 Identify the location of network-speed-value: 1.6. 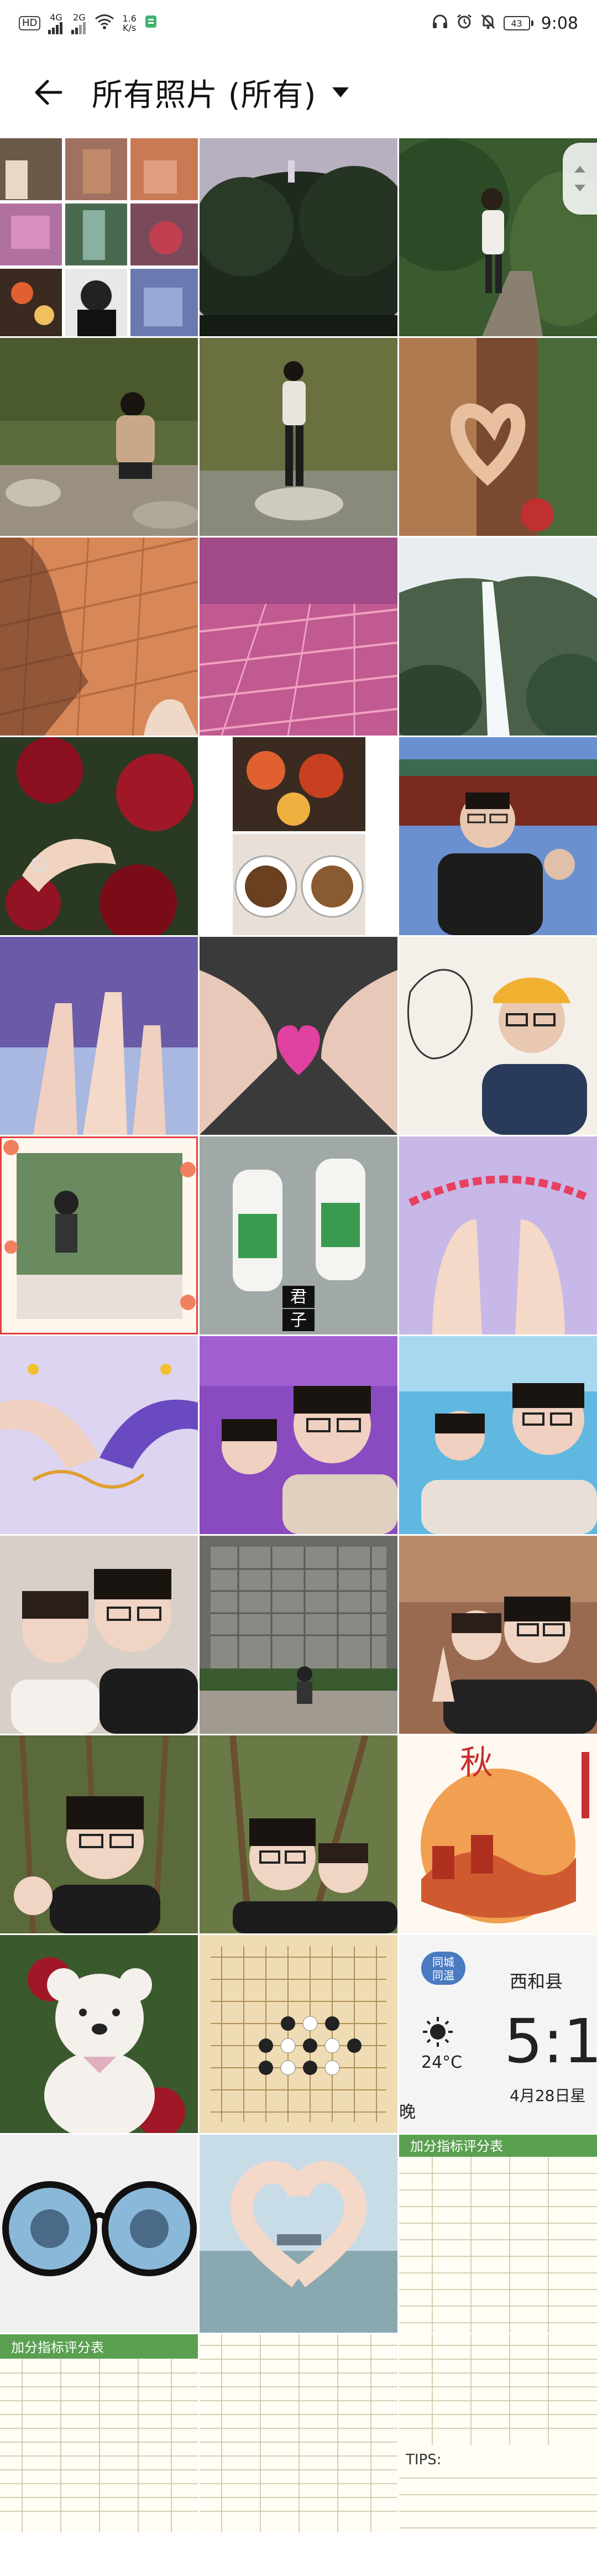
(129, 18).